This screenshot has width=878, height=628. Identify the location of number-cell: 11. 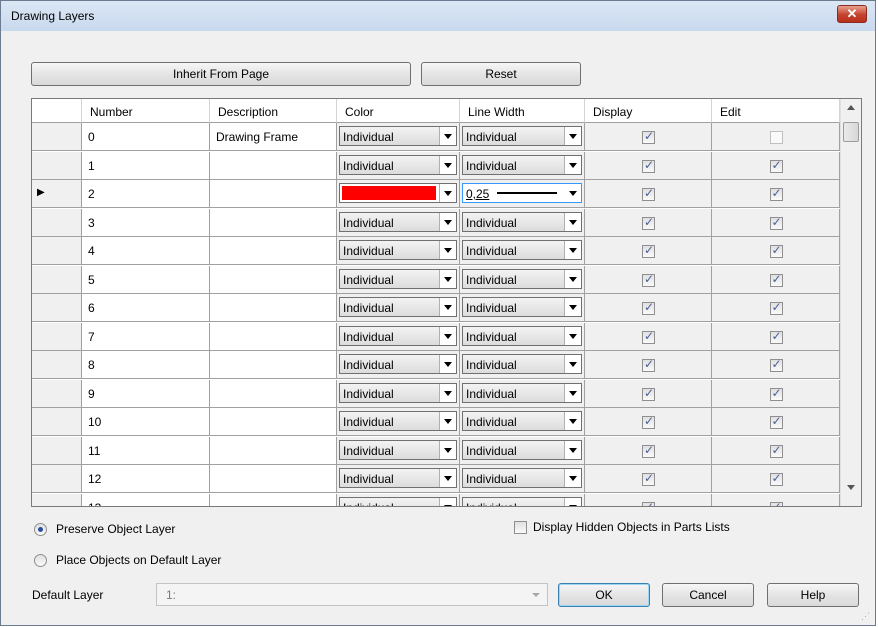
(146, 450).